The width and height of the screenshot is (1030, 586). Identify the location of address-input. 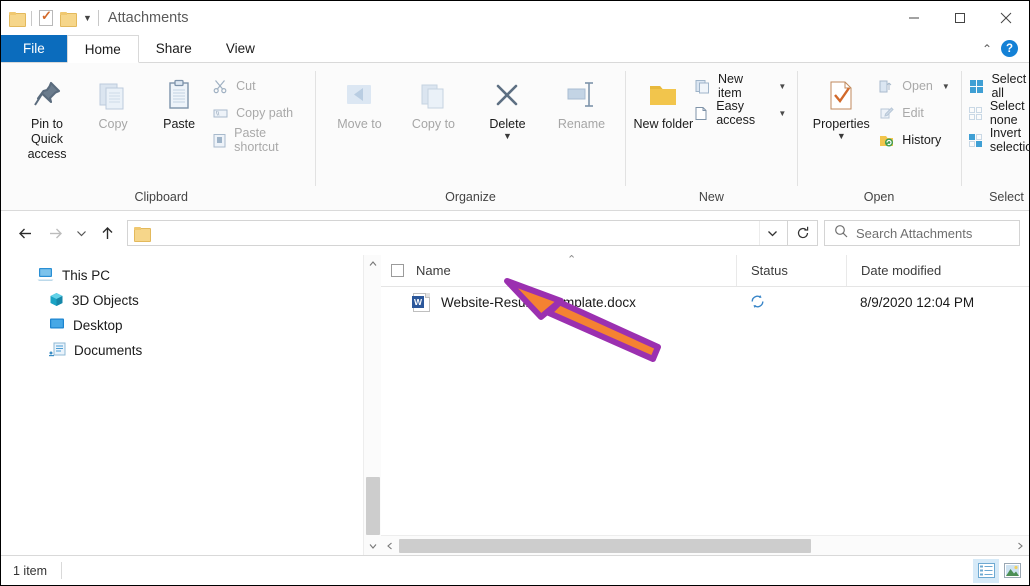
(457, 233).